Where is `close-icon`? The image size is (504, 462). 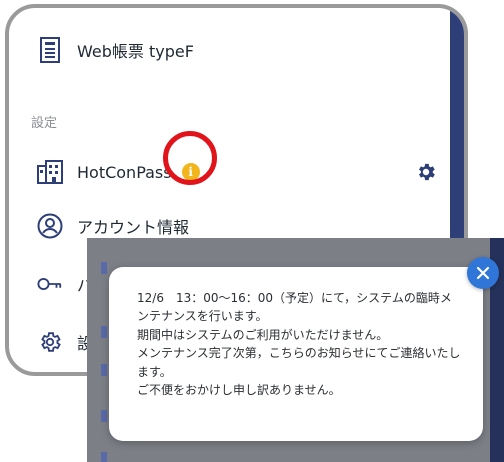 close-icon is located at coordinates (483, 273).